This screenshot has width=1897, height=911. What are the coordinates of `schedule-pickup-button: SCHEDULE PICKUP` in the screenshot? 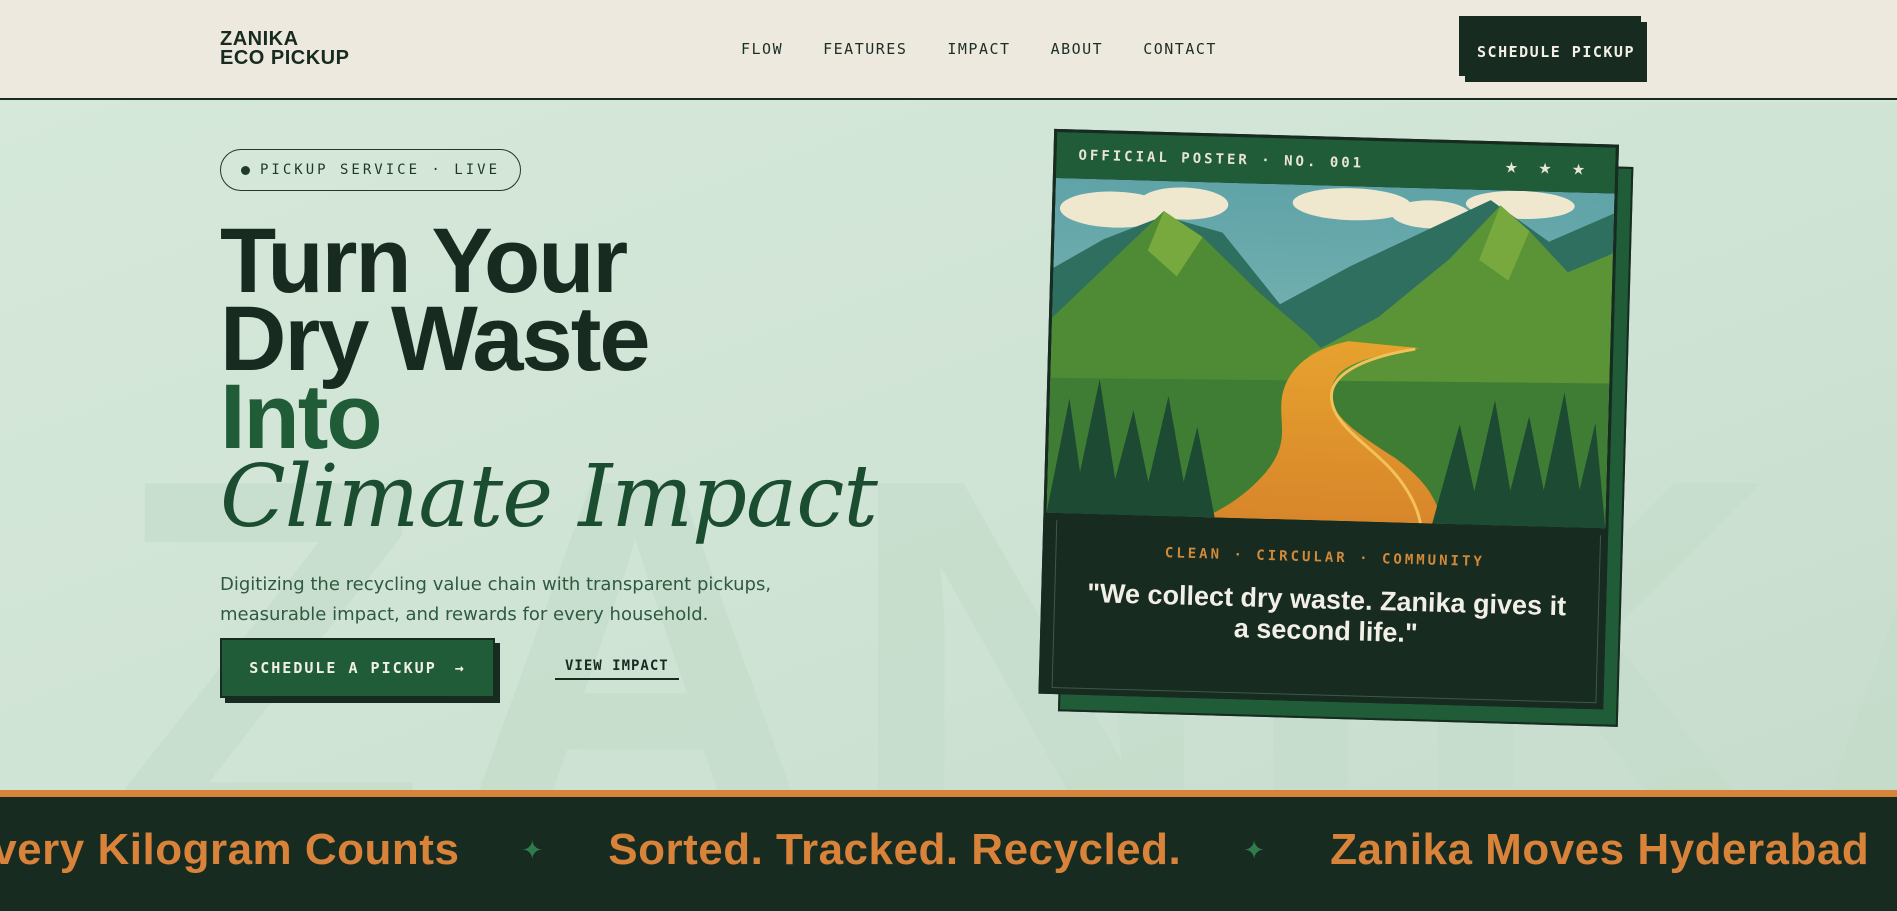 It's located at (1556, 52).